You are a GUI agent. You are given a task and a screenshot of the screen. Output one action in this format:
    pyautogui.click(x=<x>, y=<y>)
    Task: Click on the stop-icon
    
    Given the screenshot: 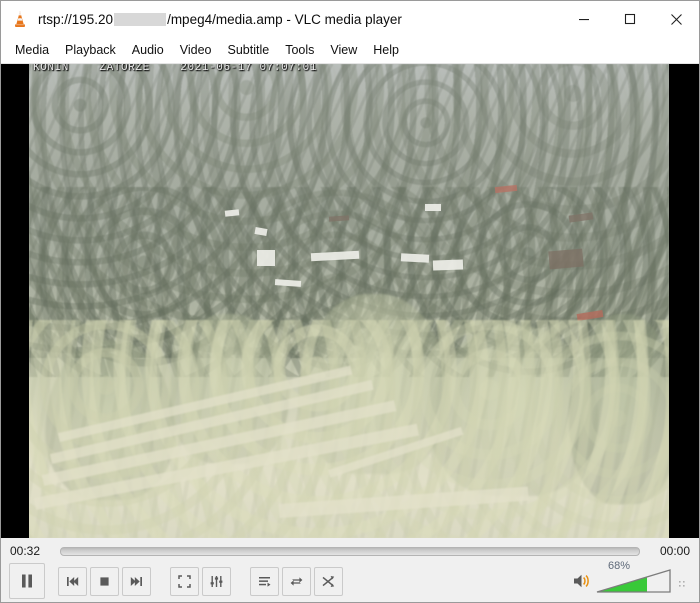 What is the action you would take?
    pyautogui.click(x=104, y=581)
    